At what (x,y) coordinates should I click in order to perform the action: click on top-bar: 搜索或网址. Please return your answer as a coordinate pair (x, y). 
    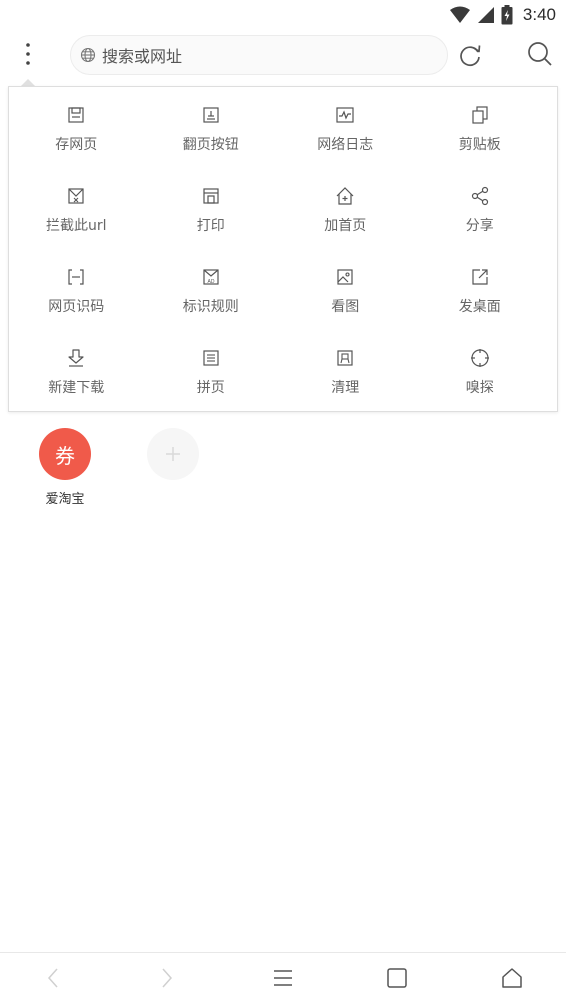
    Looking at the image, I should click on (283, 55).